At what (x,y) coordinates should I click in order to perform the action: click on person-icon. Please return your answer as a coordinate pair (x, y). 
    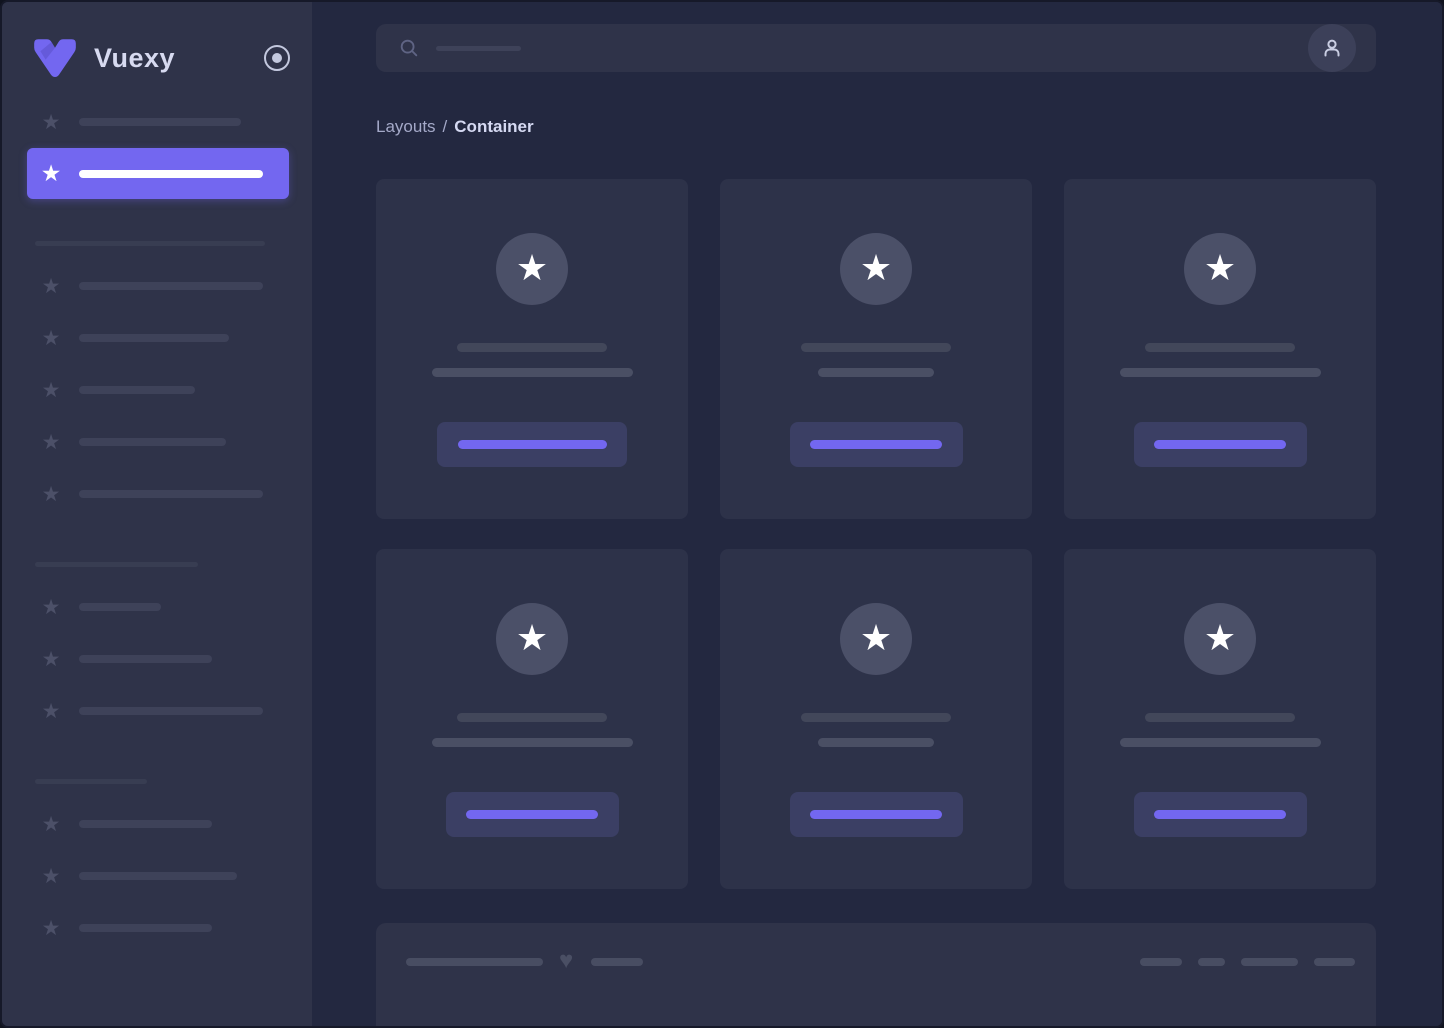
    Looking at the image, I should click on (1332, 48).